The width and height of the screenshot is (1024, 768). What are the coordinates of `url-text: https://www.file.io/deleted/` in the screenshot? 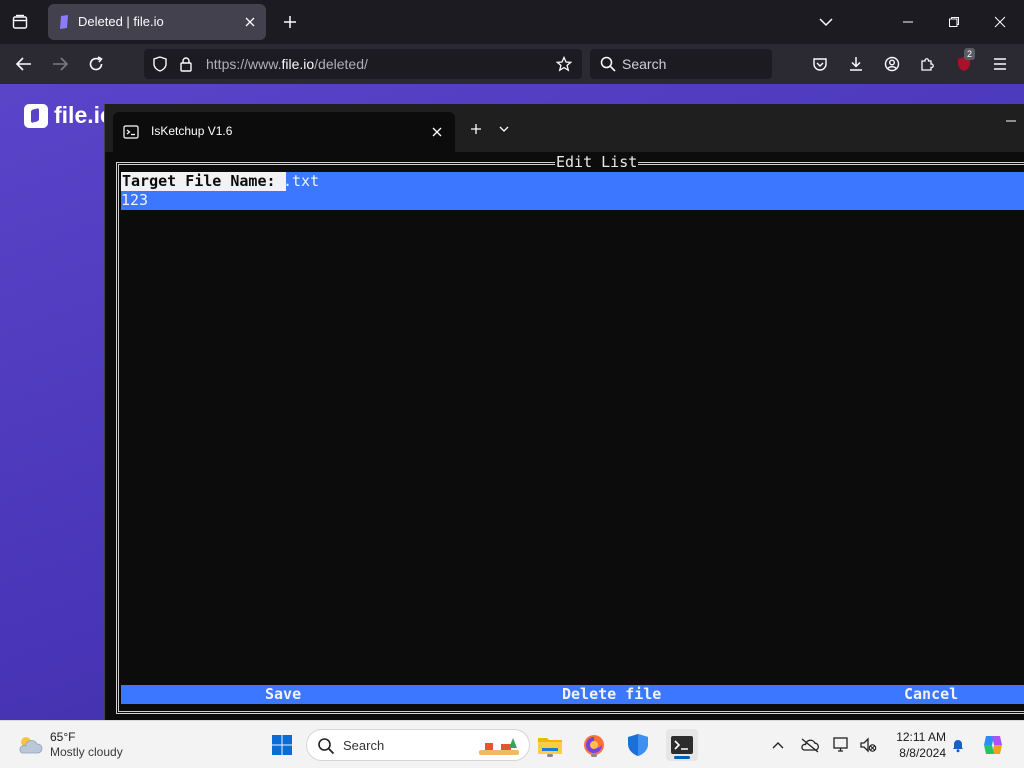 It's located at (287, 64).